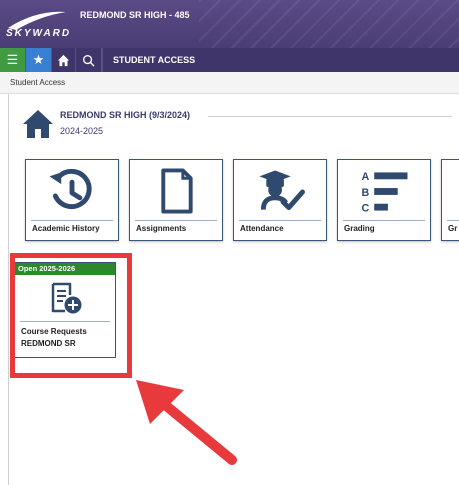 This screenshot has width=459, height=485. I want to click on menu-icon: ☰, so click(12, 59).